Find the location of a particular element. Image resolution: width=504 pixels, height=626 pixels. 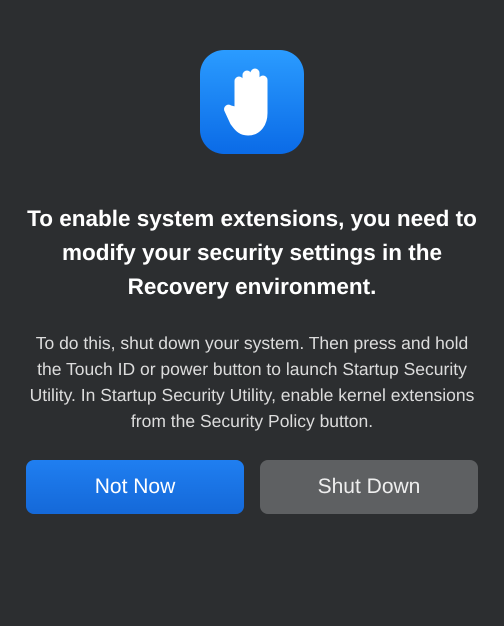

not-now-button: Not Now is located at coordinates (135, 487).